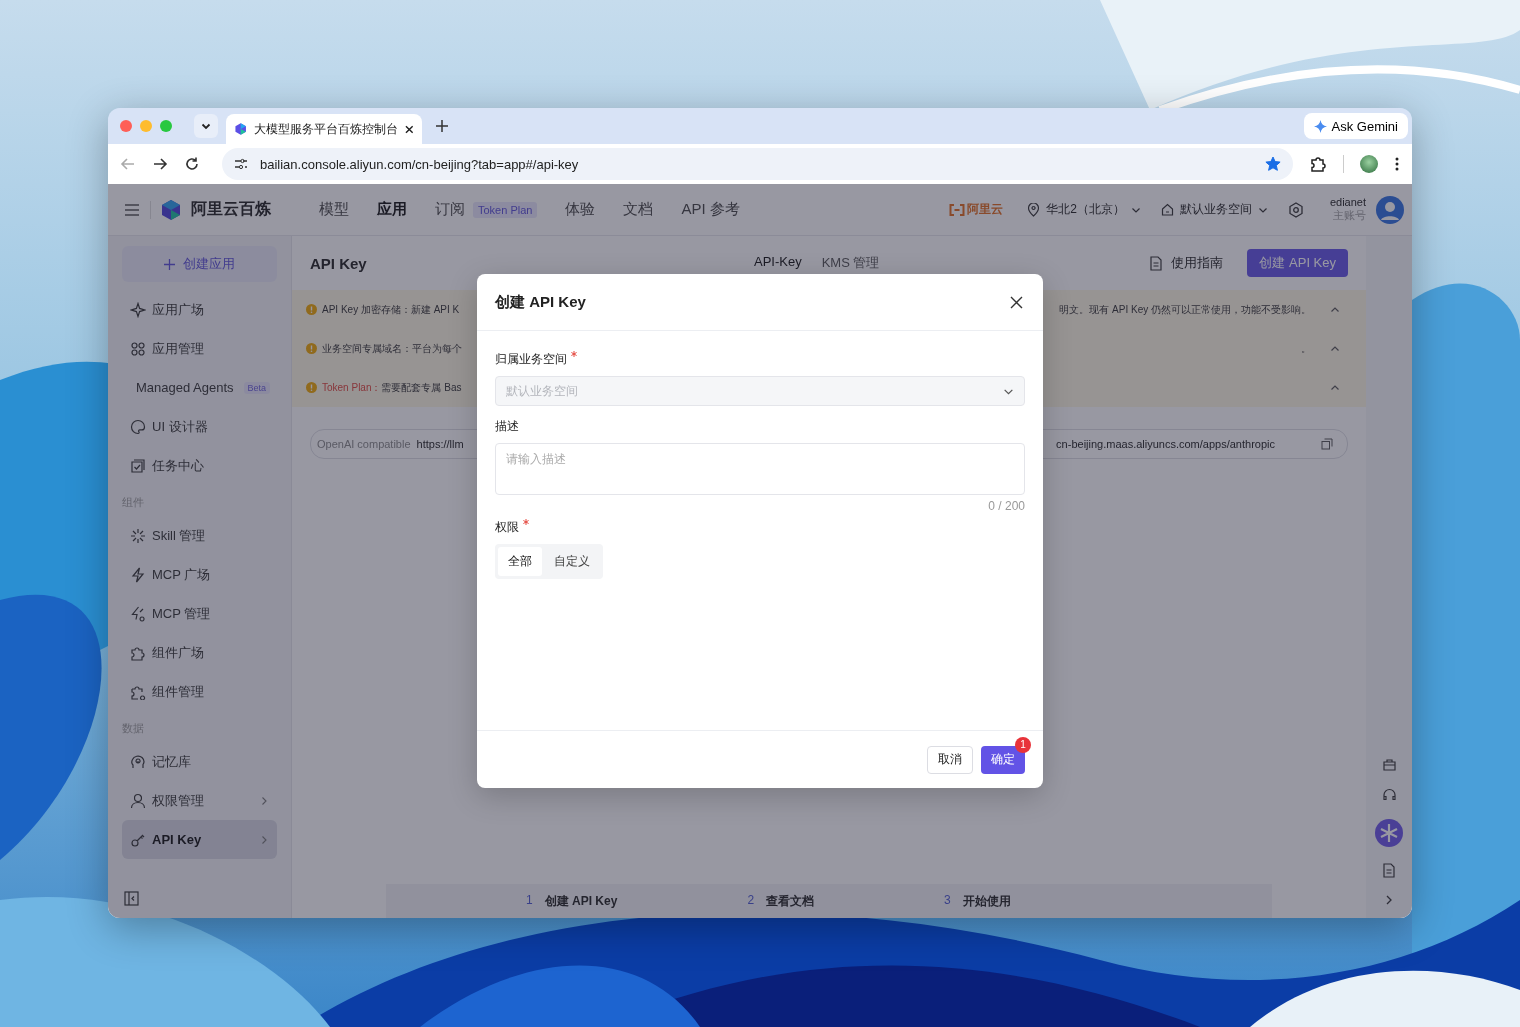  What do you see at coordinates (199, 309) in the screenshot?
I see `sidebar-item: 应用广场` at bounding box center [199, 309].